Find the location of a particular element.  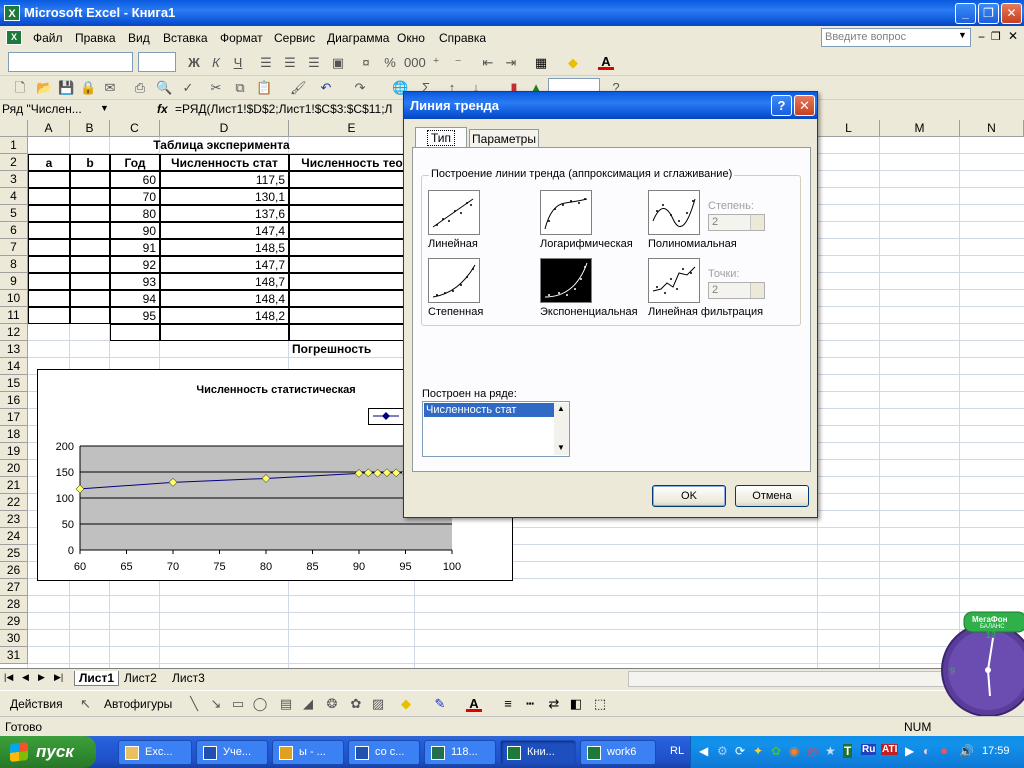

menu-format: Формат is located at coordinates (241, 38).